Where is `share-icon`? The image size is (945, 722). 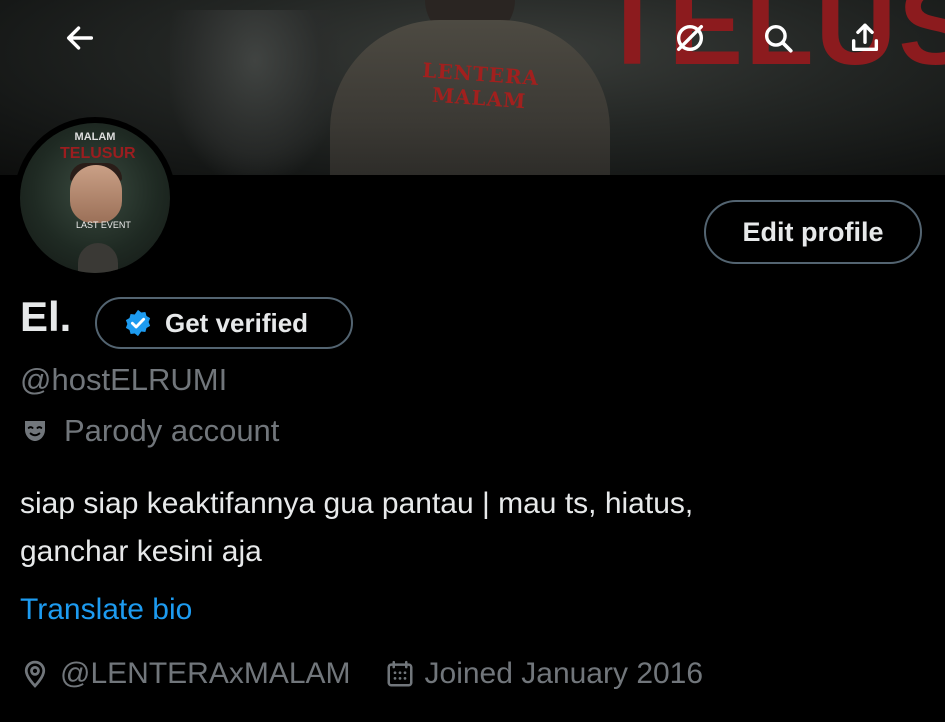
share-icon is located at coordinates (865, 37).